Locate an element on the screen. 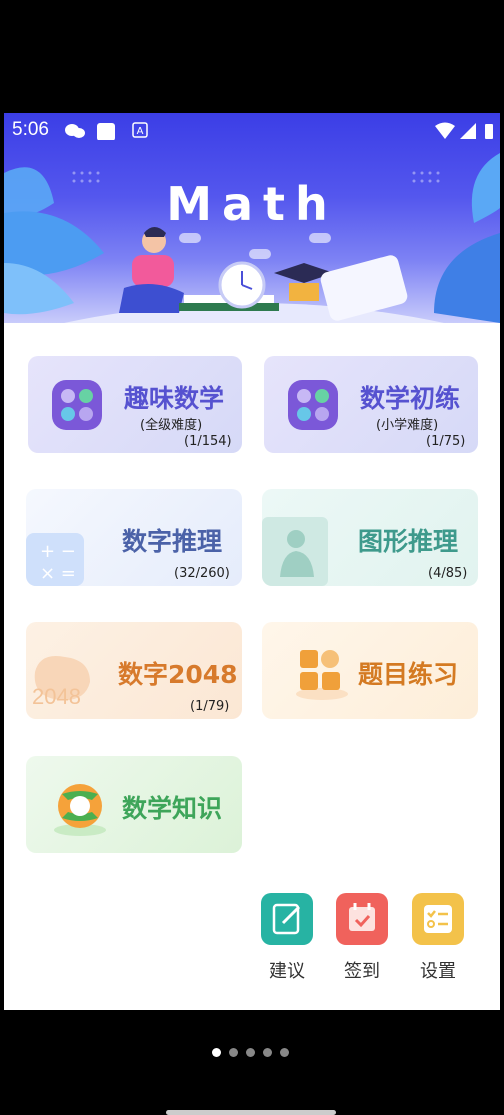 The width and height of the screenshot is (504, 1115). card-progress: (1/75) is located at coordinates (446, 441).